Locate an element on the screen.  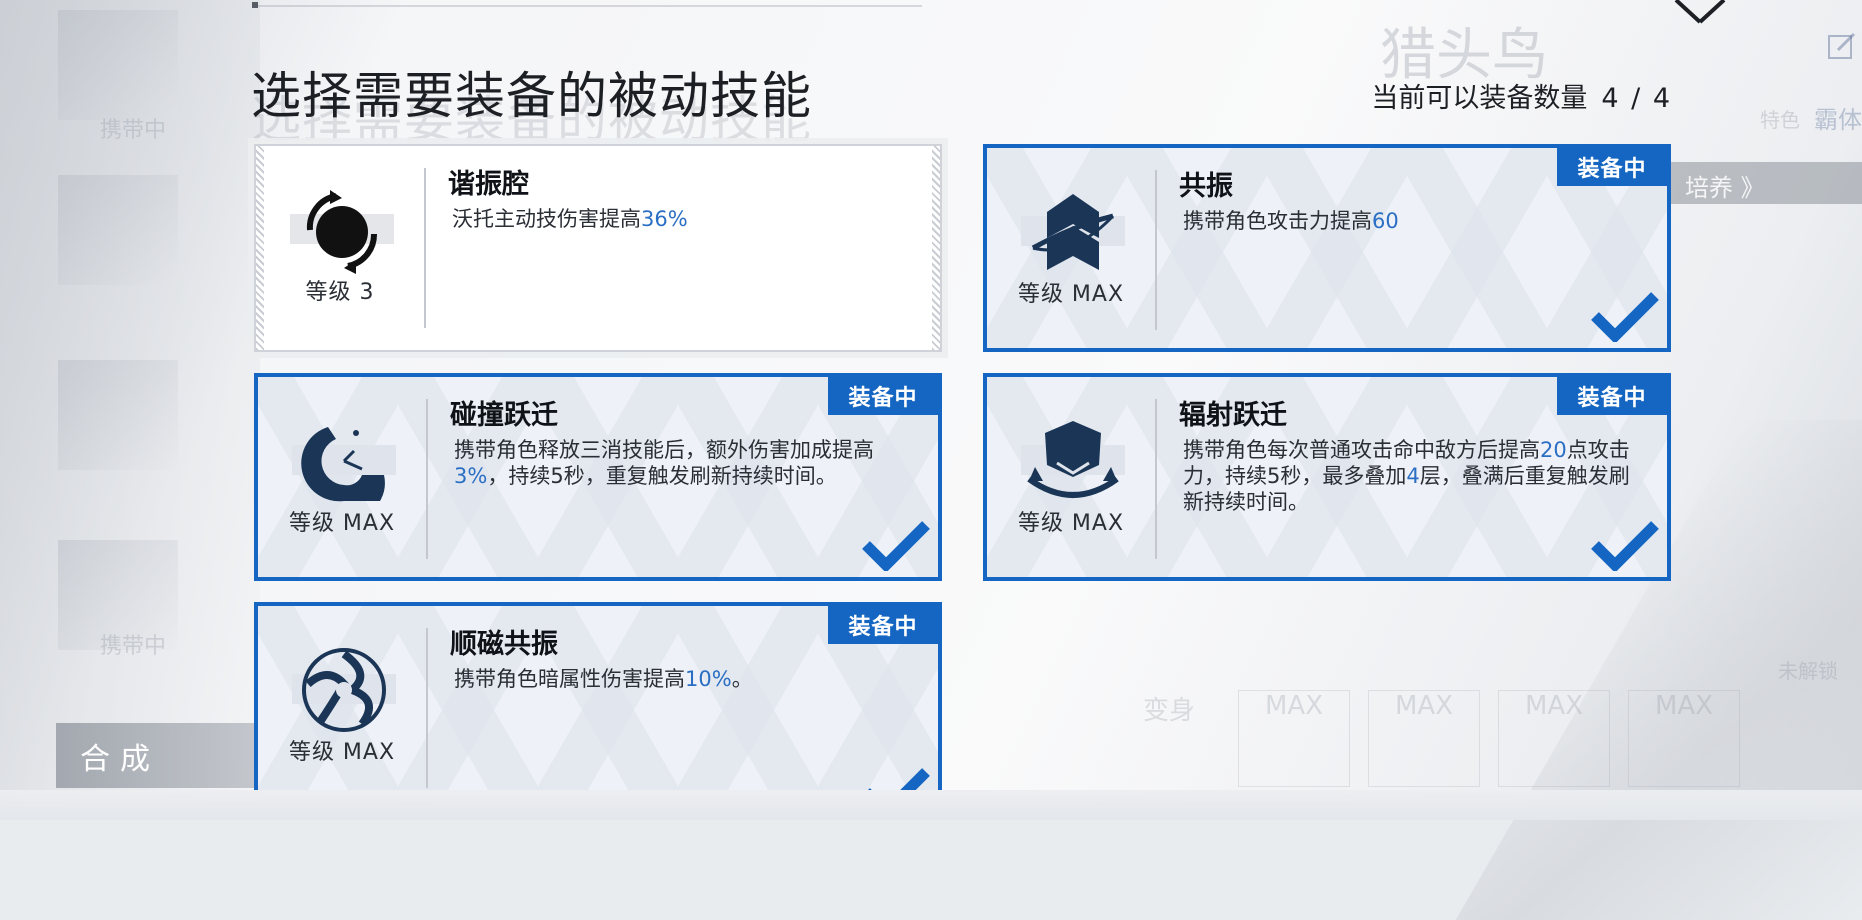
bg-trait-label: 特色 is located at coordinates (1780, 120).